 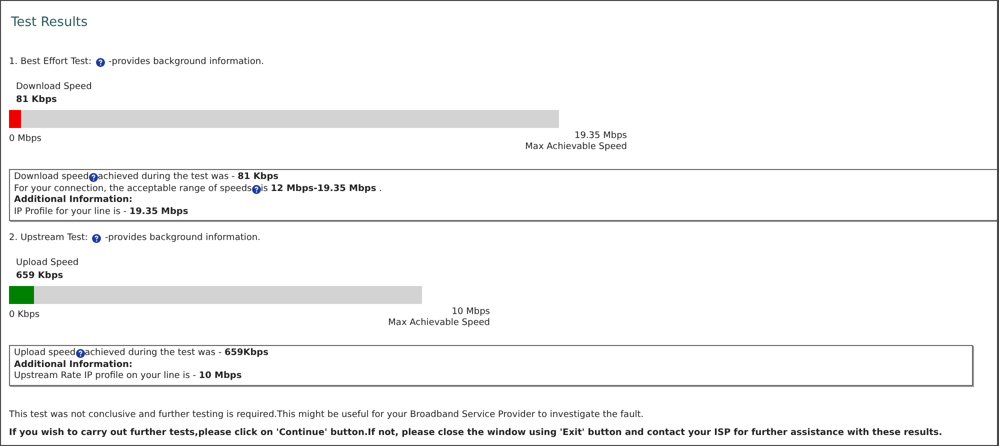 I want to click on instruction-text: If you wish to carry out further tests,please click on 'Continue' button.If not, please close the window using 'Exit' button and contact your ISP for further assistance with these results., so click(x=476, y=433).